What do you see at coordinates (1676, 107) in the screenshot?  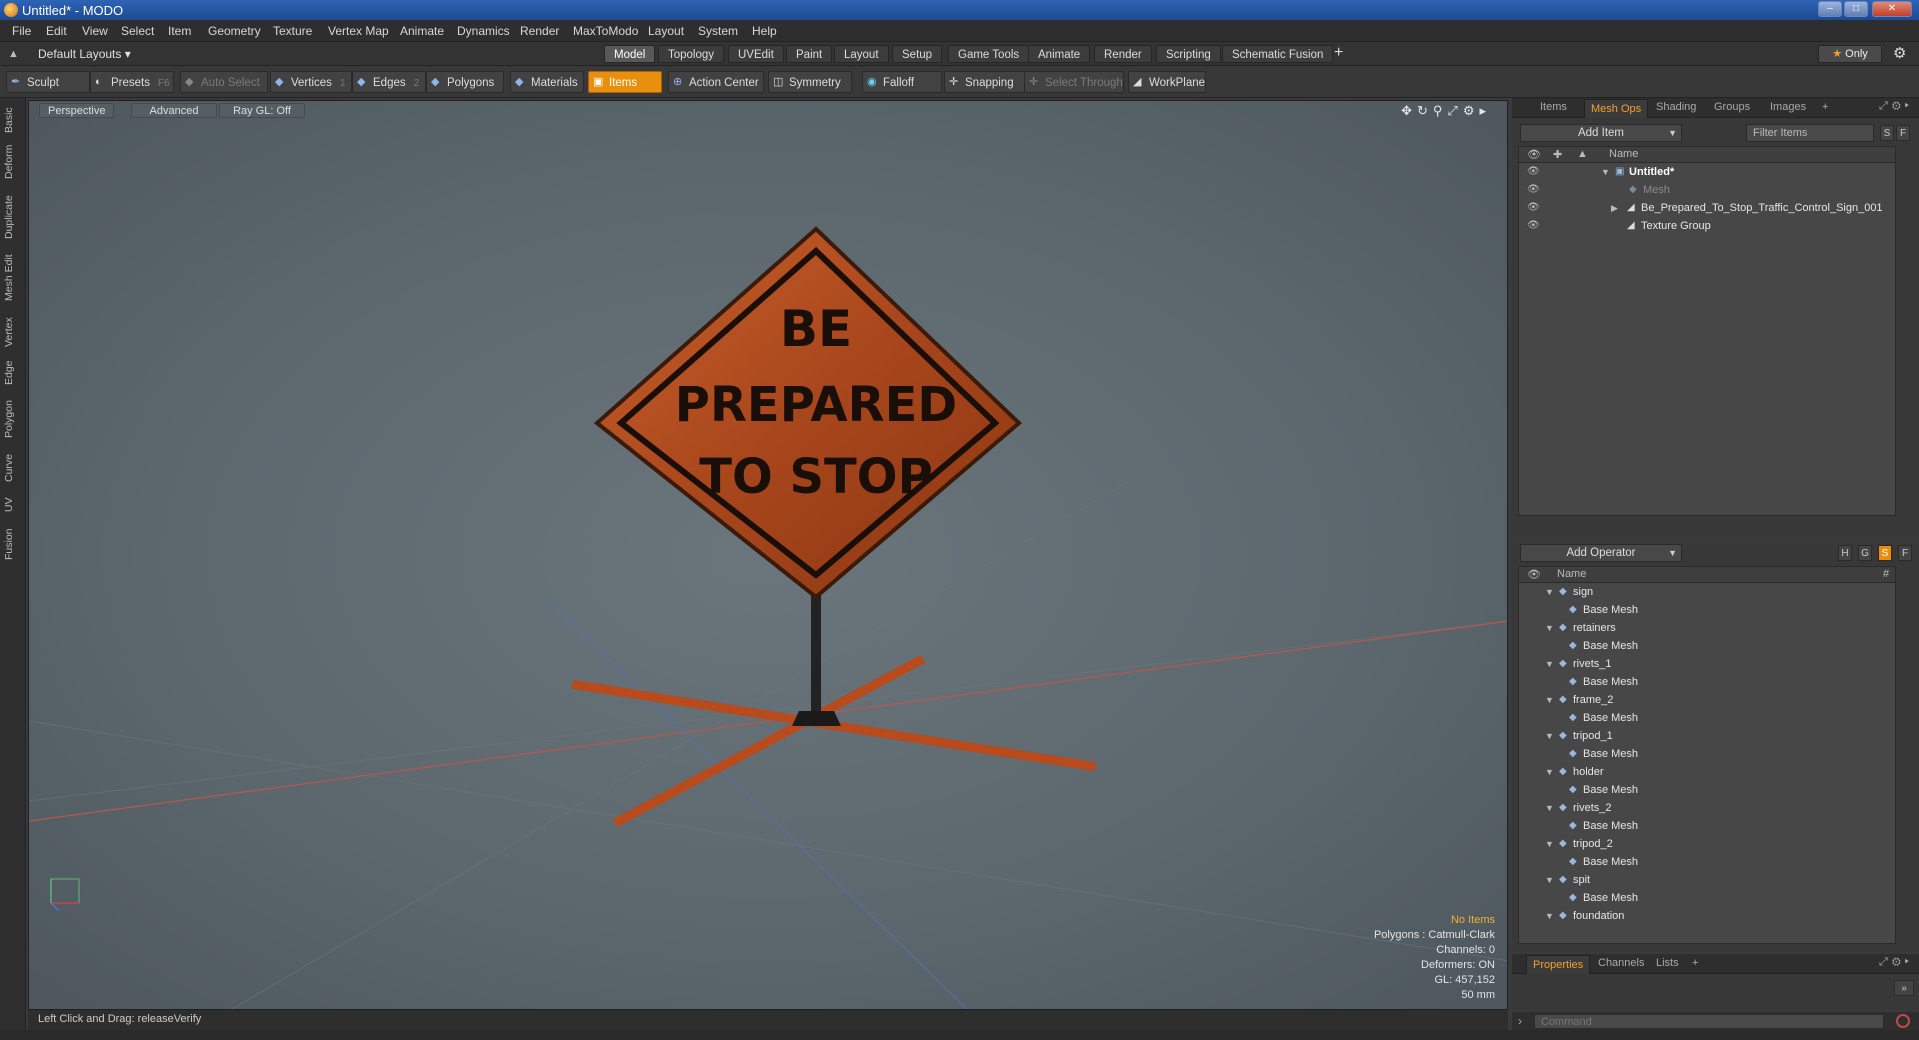 I see `tab-shading: Shading` at bounding box center [1676, 107].